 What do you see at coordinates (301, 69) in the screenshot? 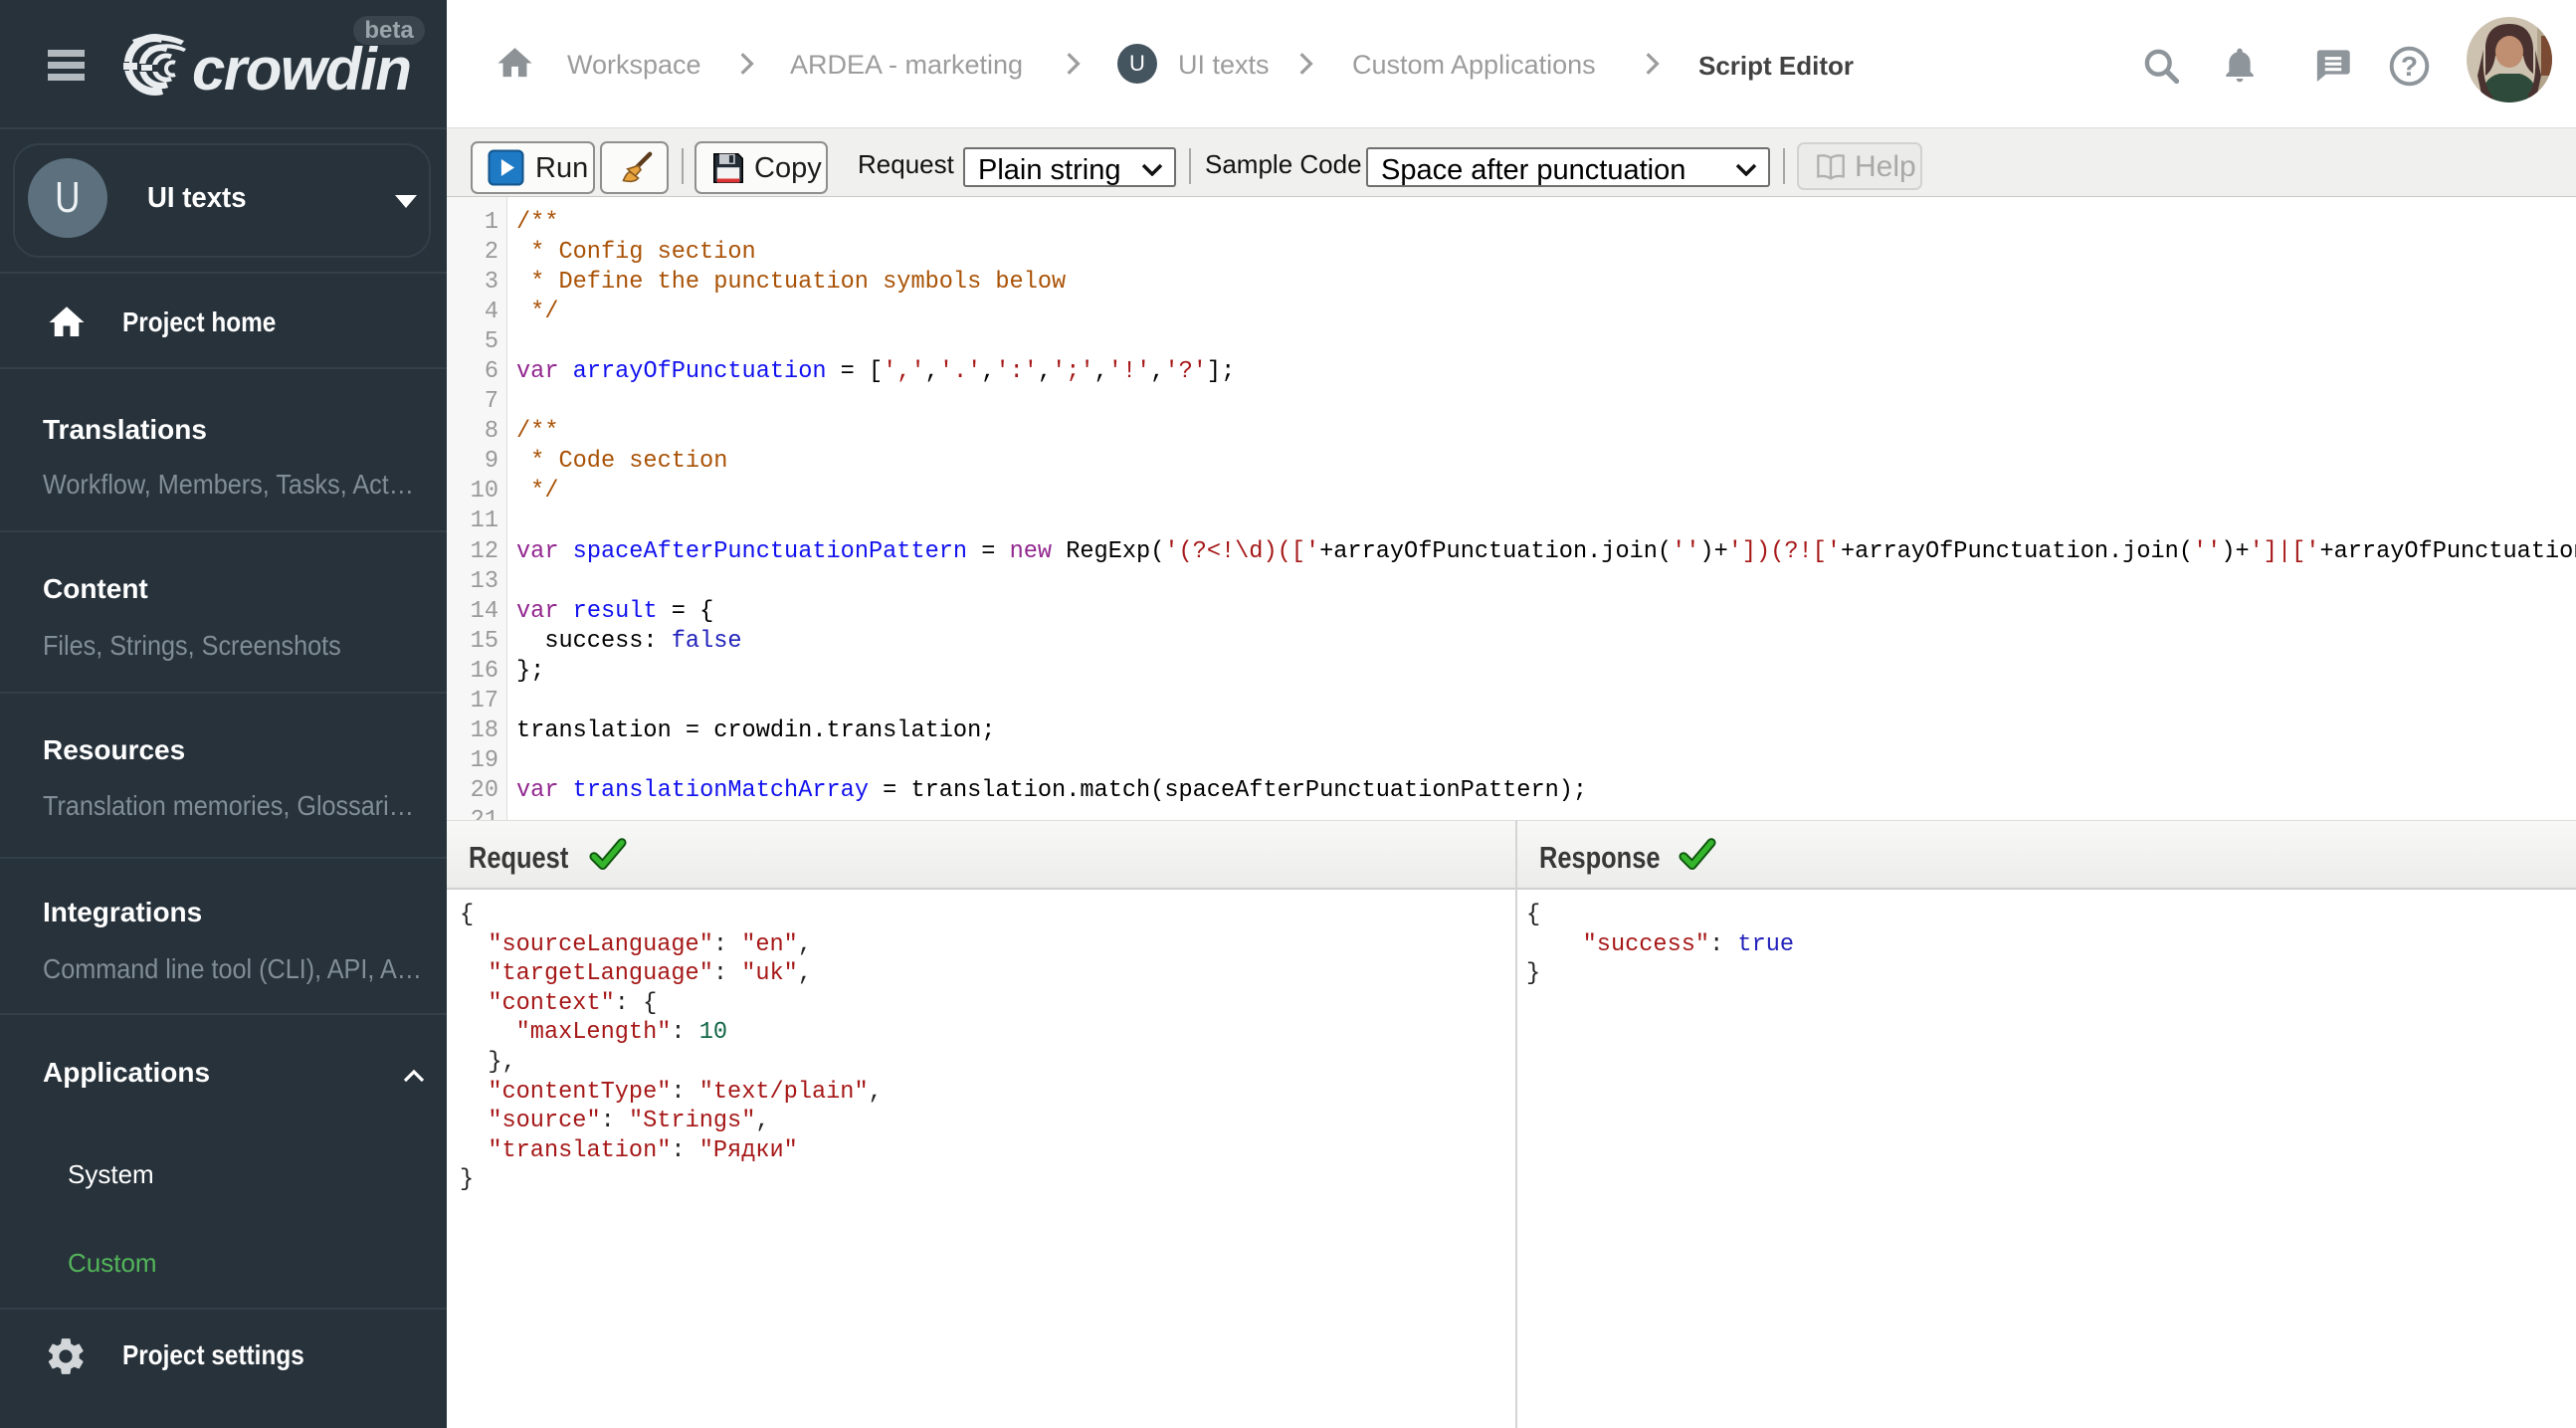
I see `svg-text: crowdin` at bounding box center [301, 69].